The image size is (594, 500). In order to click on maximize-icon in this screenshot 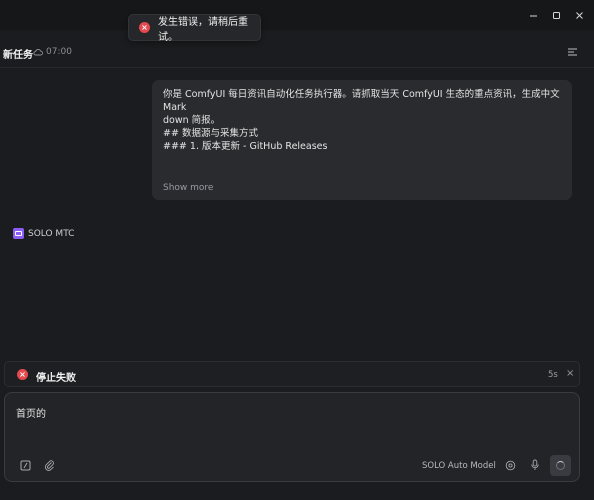, I will do `click(556, 15)`.